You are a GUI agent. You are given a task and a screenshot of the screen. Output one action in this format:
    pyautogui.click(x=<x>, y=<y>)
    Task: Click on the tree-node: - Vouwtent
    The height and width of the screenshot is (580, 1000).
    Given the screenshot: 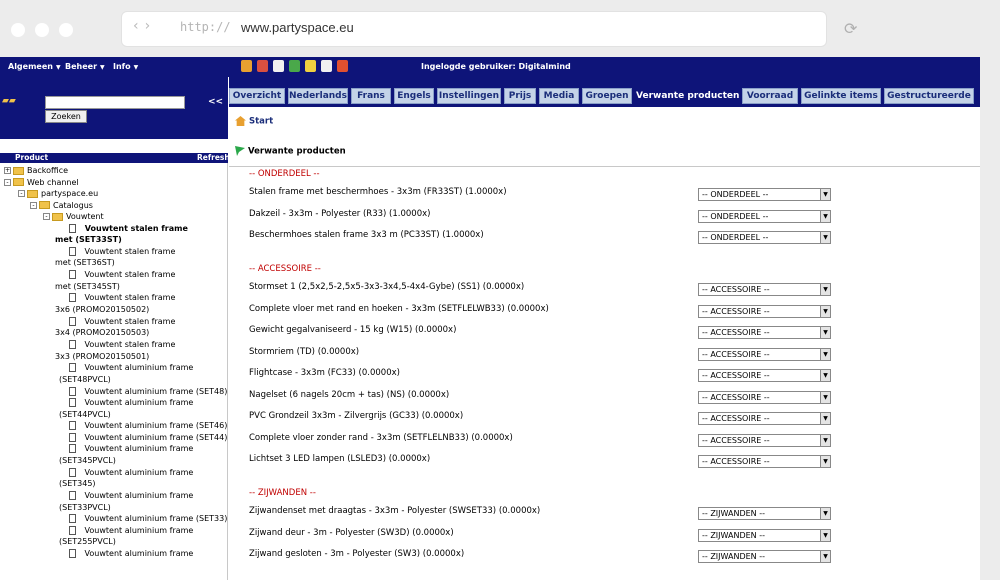 What is the action you would take?
    pyautogui.click(x=73, y=217)
    